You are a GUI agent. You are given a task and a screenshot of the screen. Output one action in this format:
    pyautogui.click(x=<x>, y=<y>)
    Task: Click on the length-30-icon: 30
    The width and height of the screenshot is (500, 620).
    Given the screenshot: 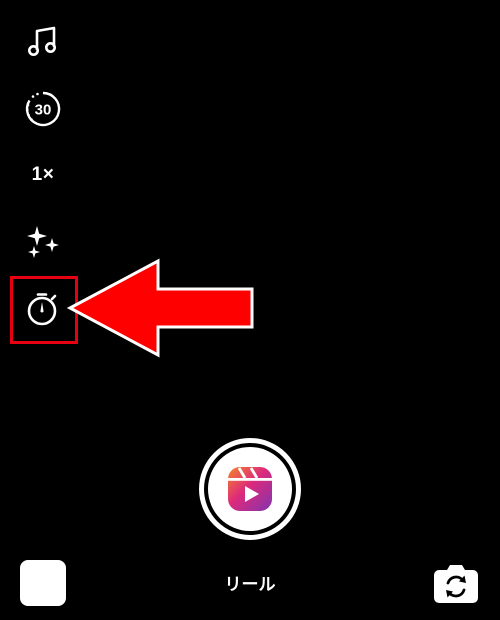 What is the action you would take?
    pyautogui.click(x=43, y=109)
    